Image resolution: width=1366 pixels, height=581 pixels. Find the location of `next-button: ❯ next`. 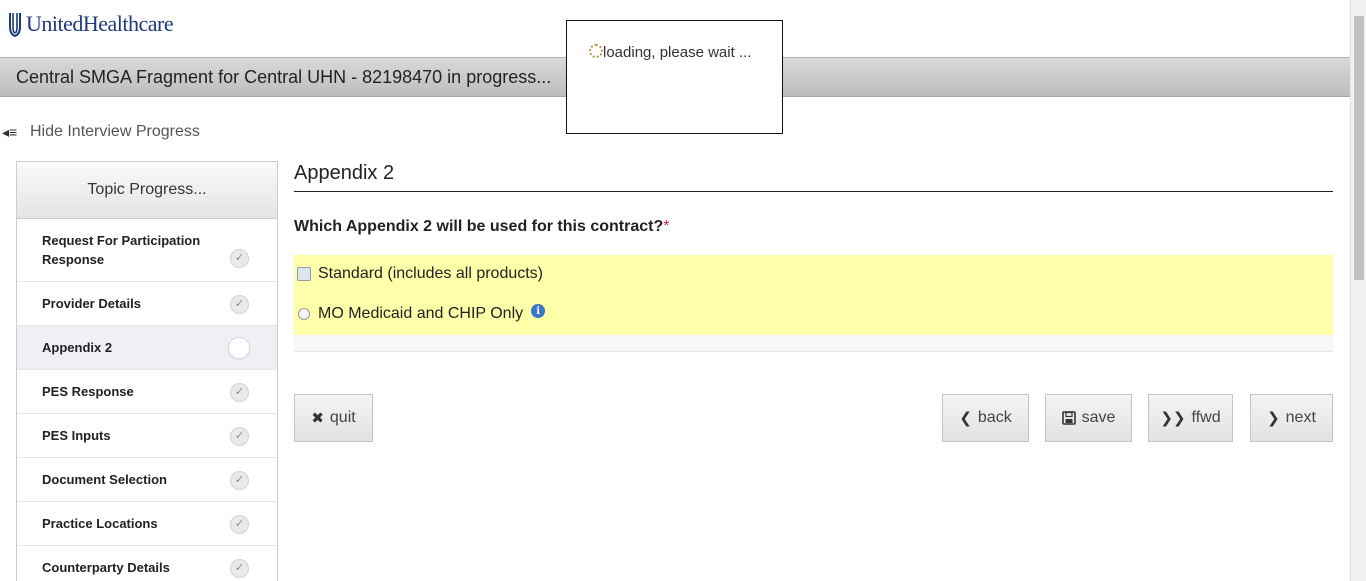

next-button: ❯ next is located at coordinates (1291, 418).